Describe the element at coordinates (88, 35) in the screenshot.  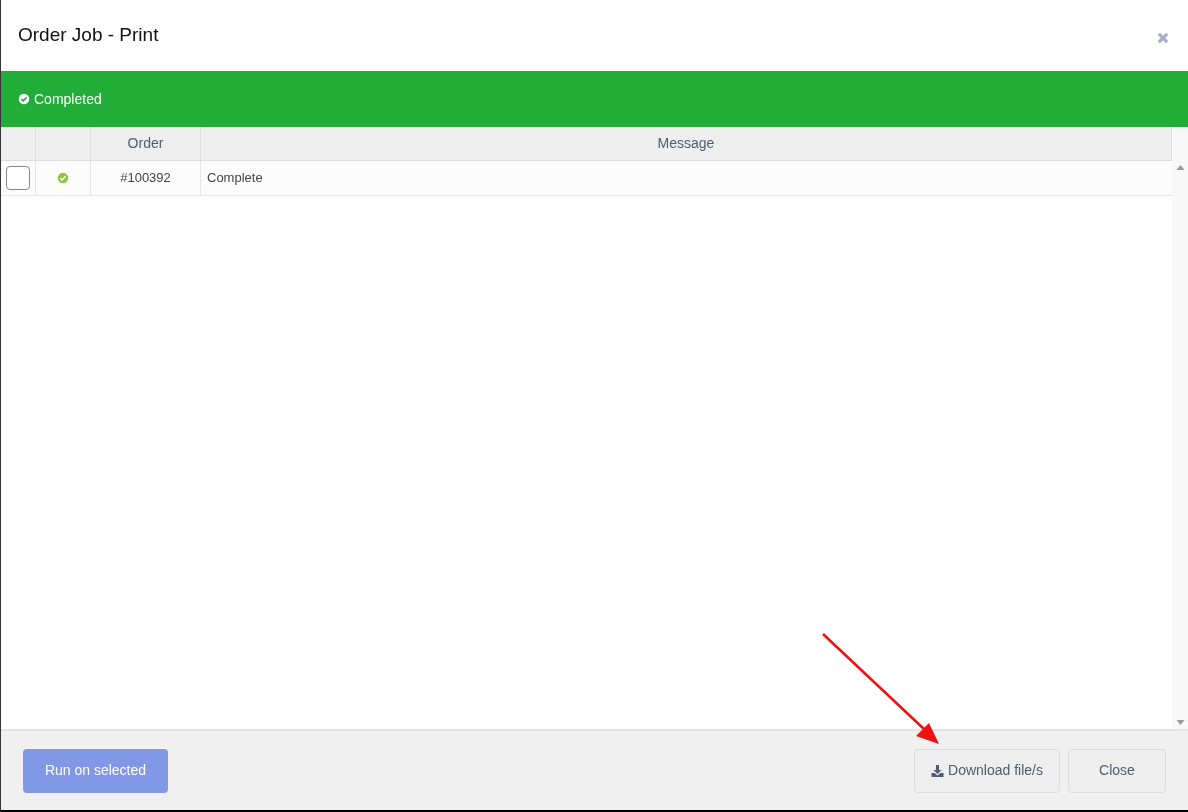
I see `window-title: Order Job - Print` at that location.